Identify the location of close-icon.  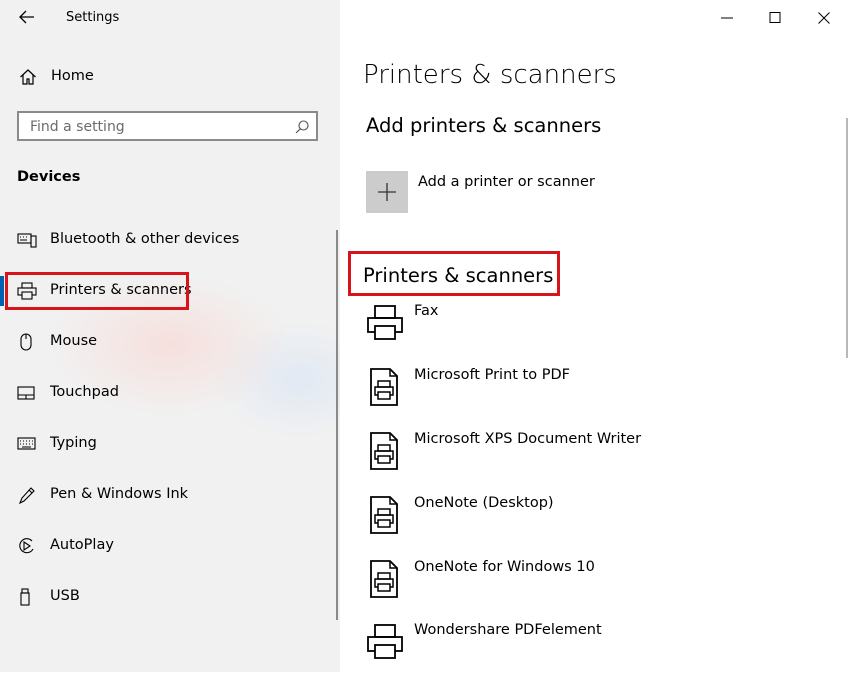
(824, 18).